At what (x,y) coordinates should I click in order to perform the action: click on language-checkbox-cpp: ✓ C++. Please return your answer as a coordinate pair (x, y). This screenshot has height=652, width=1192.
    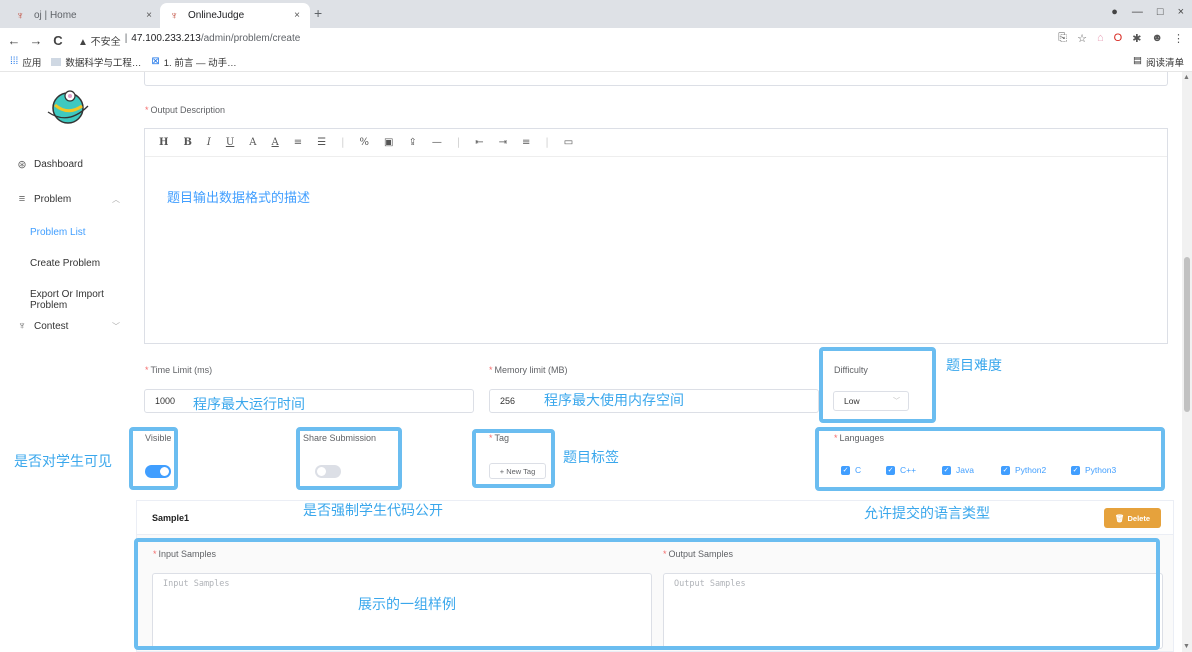
    Looking at the image, I should click on (901, 470).